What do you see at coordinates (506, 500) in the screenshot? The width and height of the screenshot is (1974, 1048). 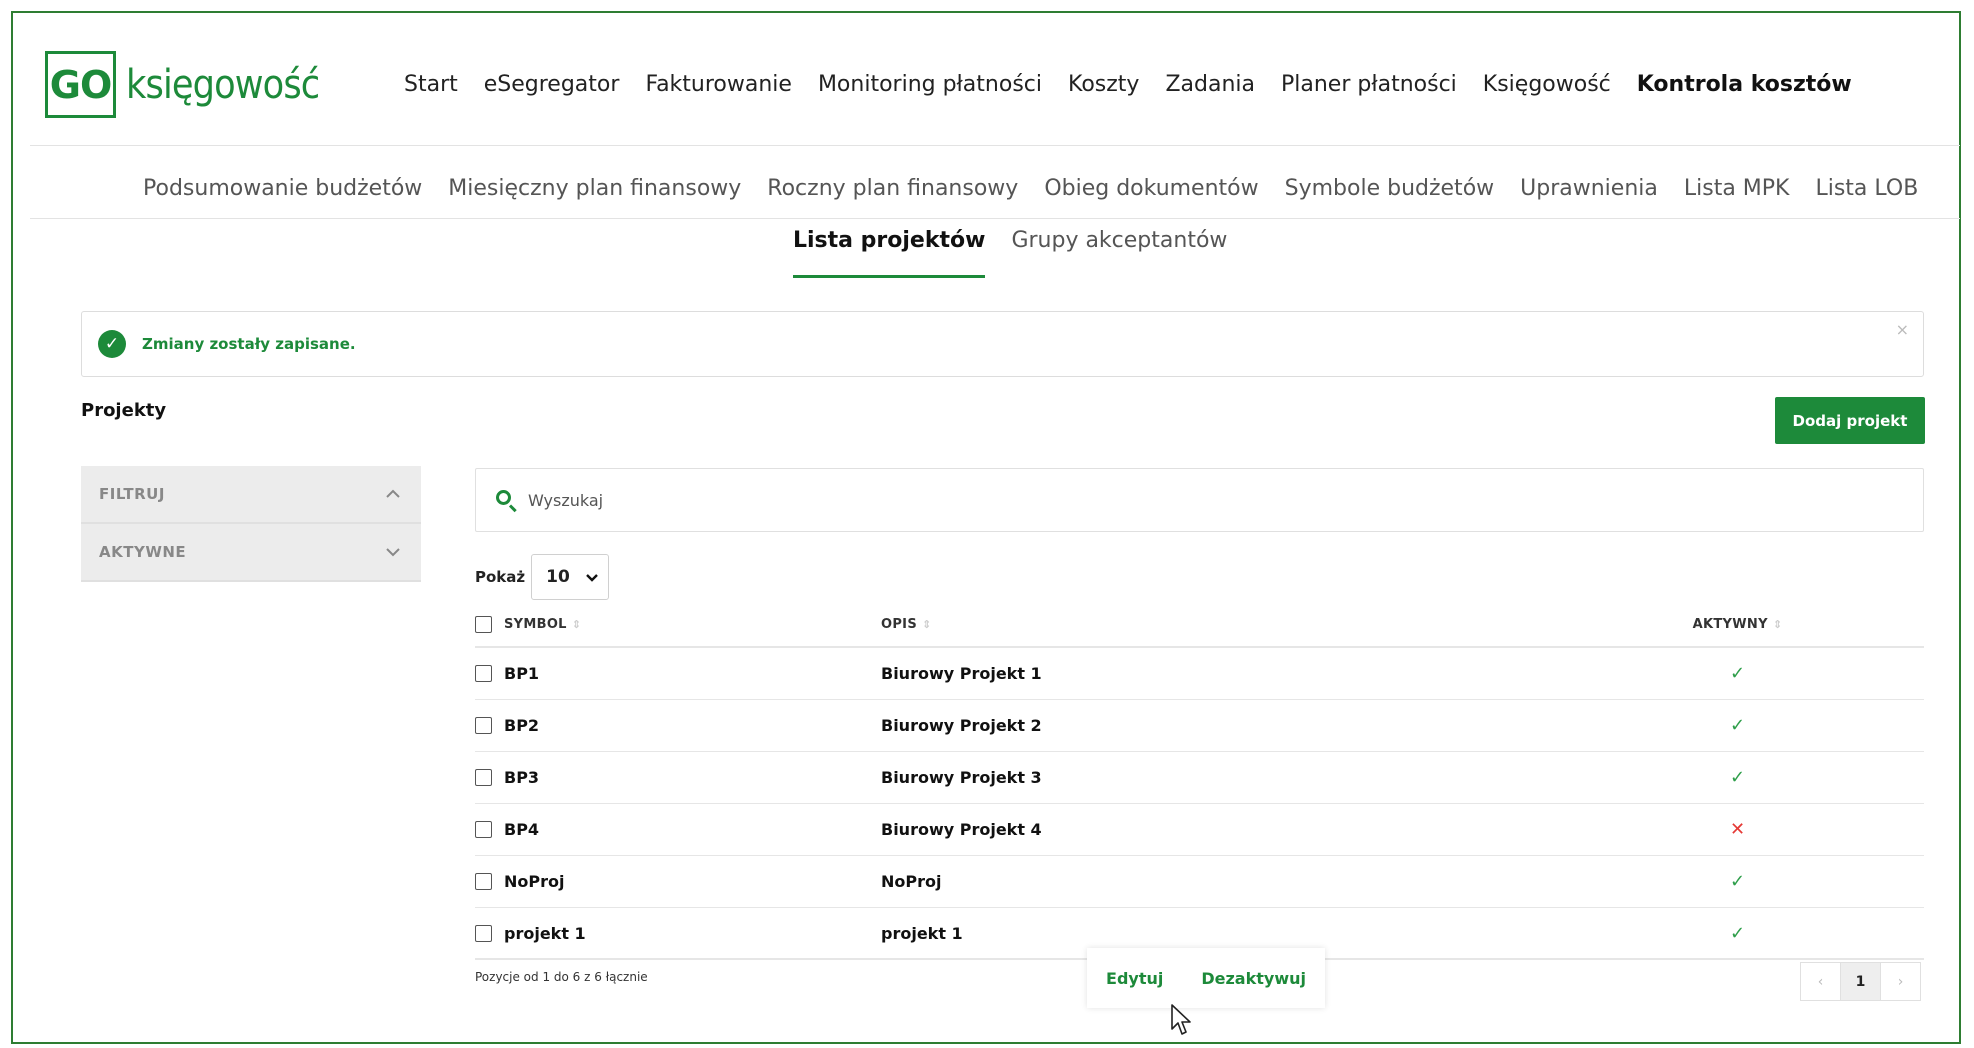 I see `search-icon` at bounding box center [506, 500].